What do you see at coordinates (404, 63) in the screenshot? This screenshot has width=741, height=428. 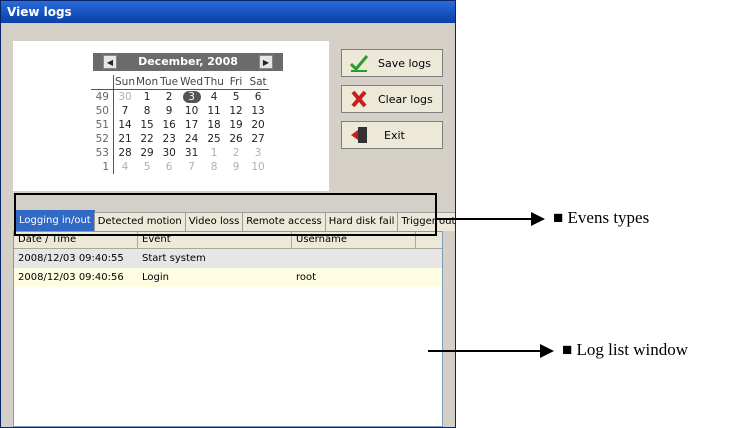 I see `save-logs-label: Save logs` at bounding box center [404, 63].